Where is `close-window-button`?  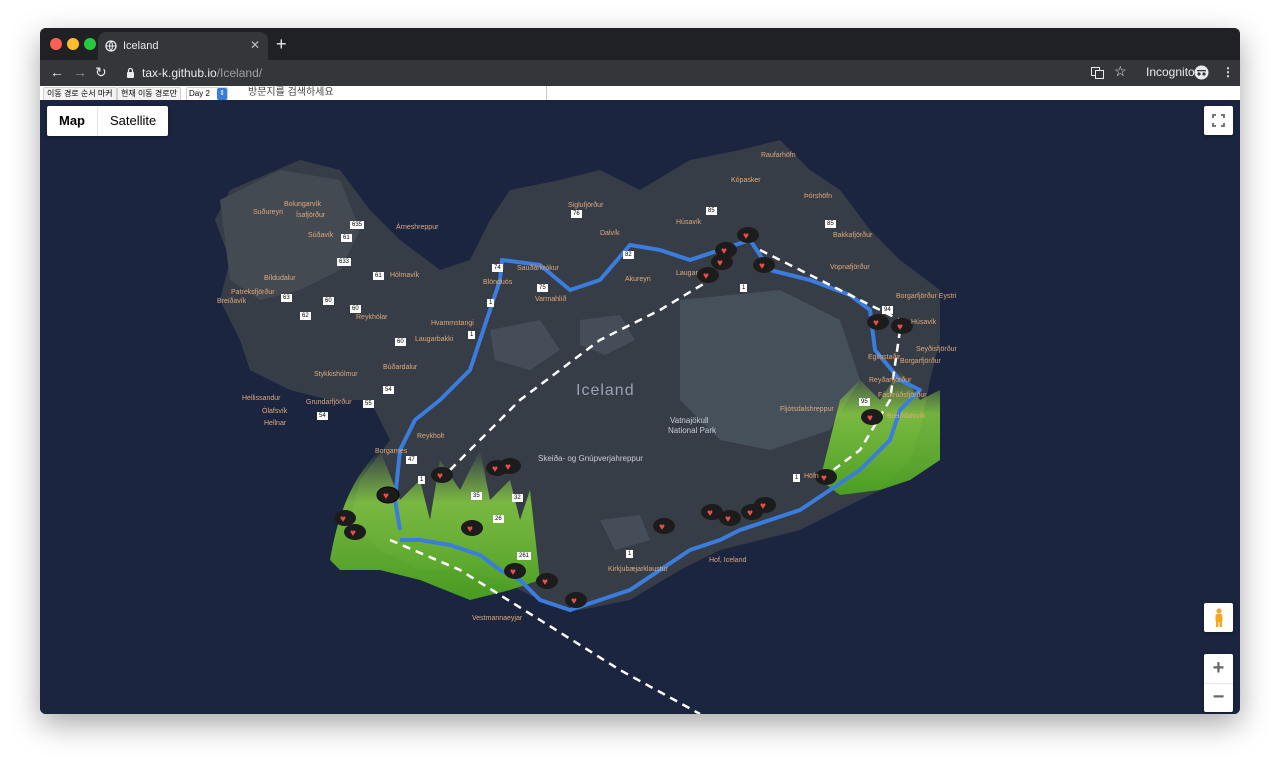 close-window-button is located at coordinates (56, 44).